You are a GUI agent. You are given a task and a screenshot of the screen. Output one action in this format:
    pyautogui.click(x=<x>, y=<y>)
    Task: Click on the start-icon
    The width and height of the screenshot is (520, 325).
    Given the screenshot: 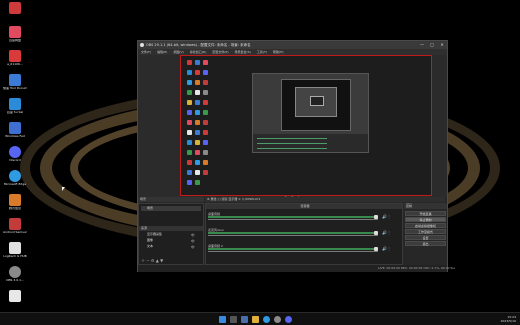 What is the action you would take?
    pyautogui.click(x=222, y=319)
    